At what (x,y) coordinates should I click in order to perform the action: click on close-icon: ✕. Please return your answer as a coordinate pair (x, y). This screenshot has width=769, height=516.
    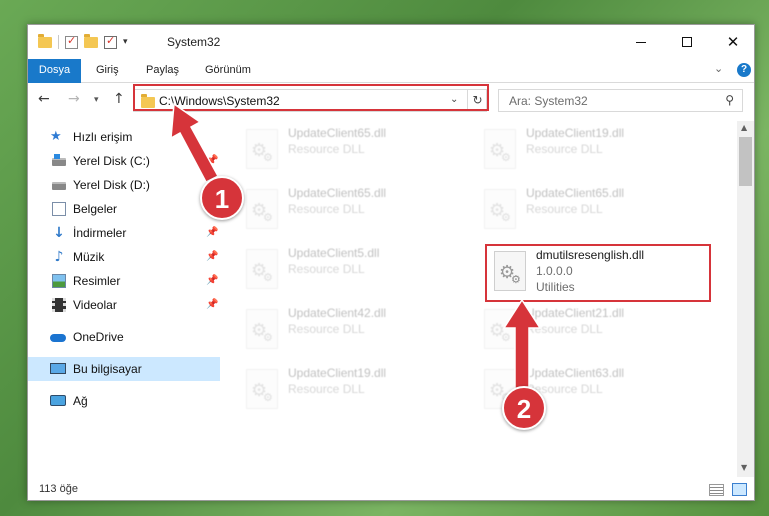
    Looking at the image, I should click on (733, 41).